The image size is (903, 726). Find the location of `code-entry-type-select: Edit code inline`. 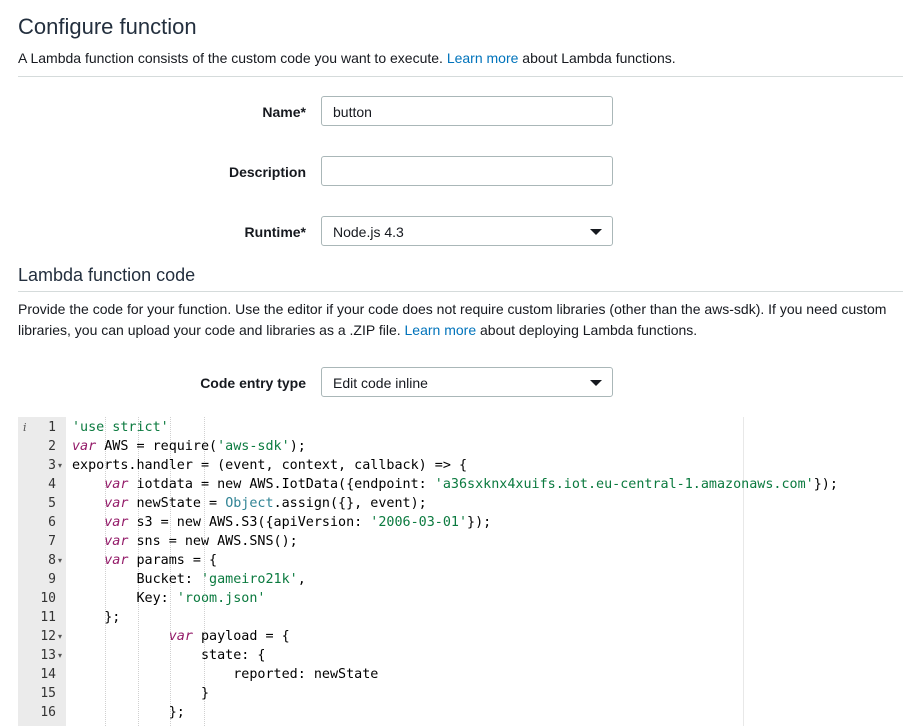

code-entry-type-select: Edit code inline is located at coordinates (467, 382).